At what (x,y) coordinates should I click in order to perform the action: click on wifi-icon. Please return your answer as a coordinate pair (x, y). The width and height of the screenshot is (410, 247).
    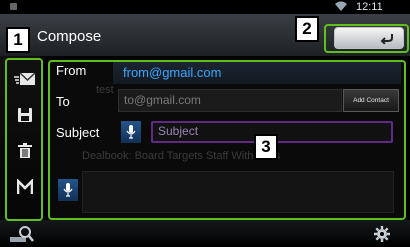
    Looking at the image, I should click on (341, 6).